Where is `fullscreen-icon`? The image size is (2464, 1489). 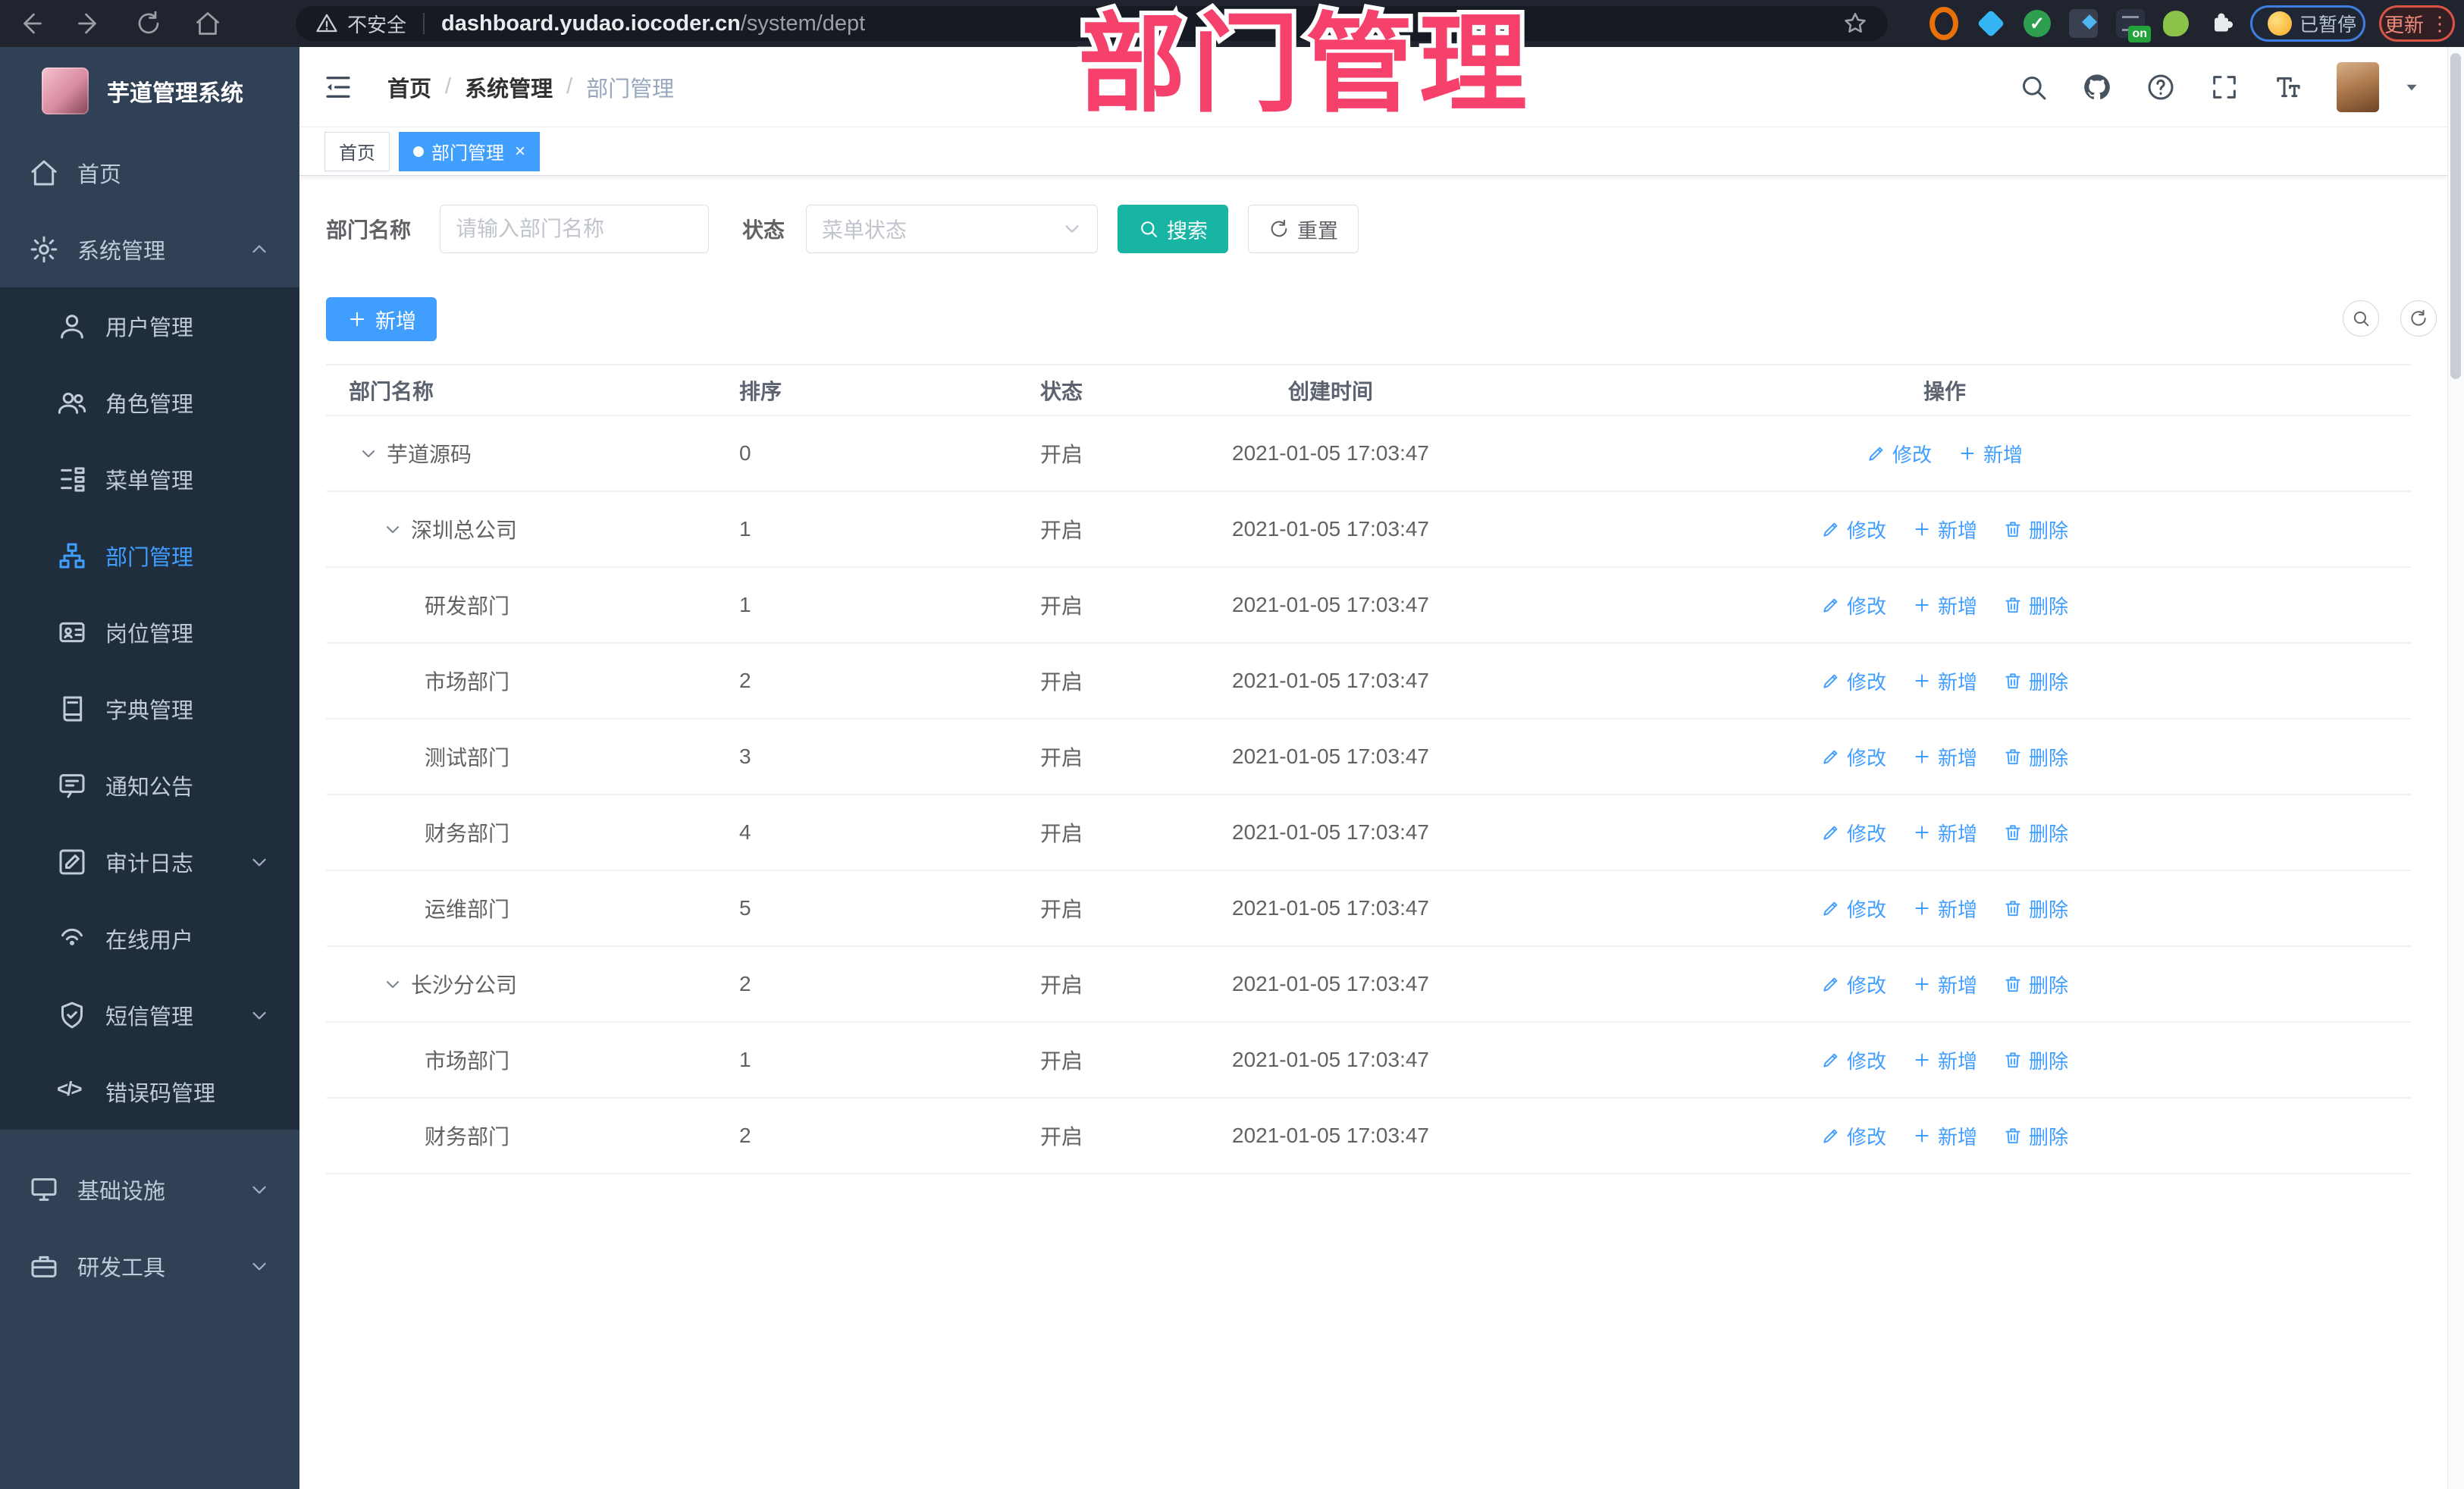
fullscreen-icon is located at coordinates (2224, 87).